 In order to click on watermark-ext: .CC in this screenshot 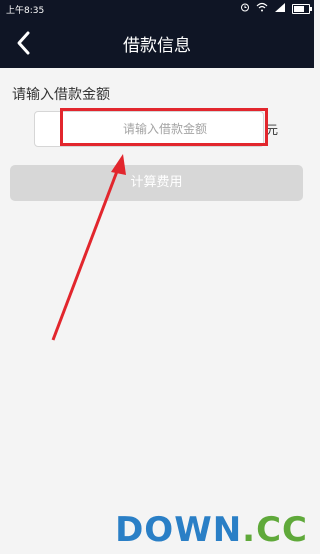, I will do `click(275, 530)`.